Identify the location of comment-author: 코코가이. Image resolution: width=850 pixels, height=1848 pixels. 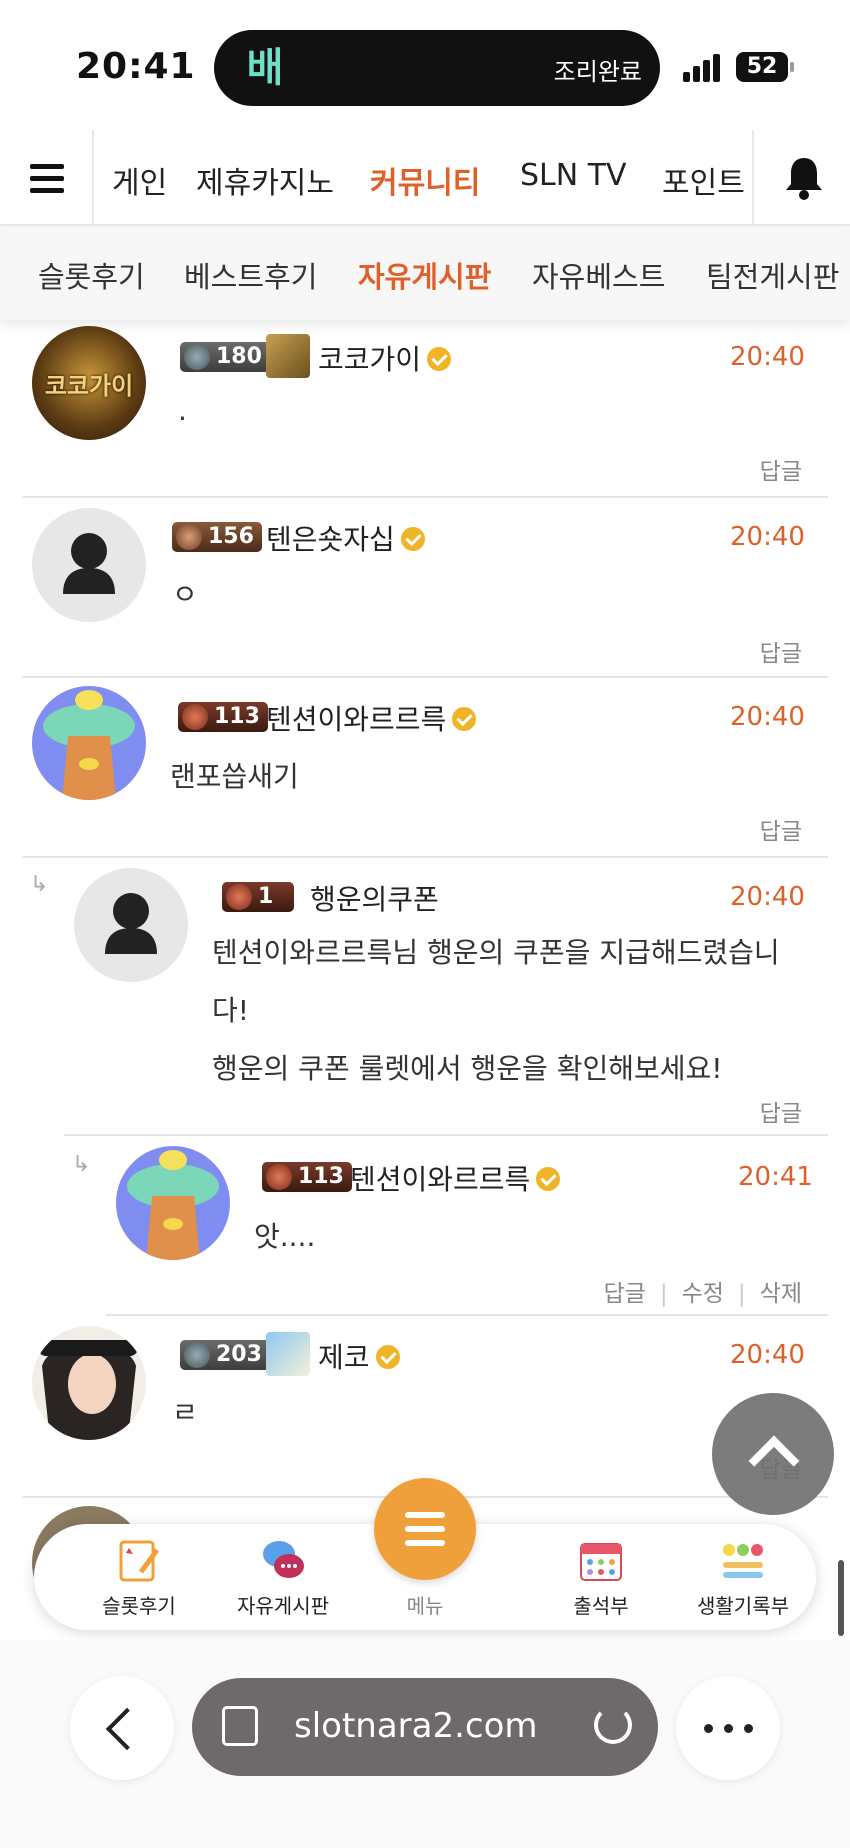
(385, 358).